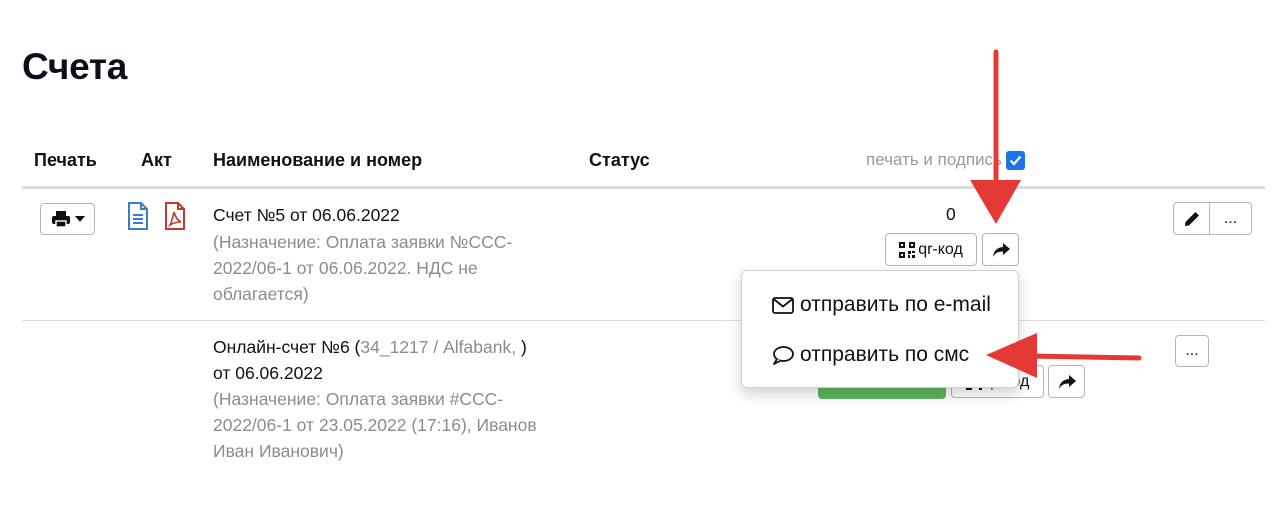 This screenshot has width=1280, height=519. Describe the element at coordinates (61, 219) in the screenshot. I see `printer-icon` at that location.